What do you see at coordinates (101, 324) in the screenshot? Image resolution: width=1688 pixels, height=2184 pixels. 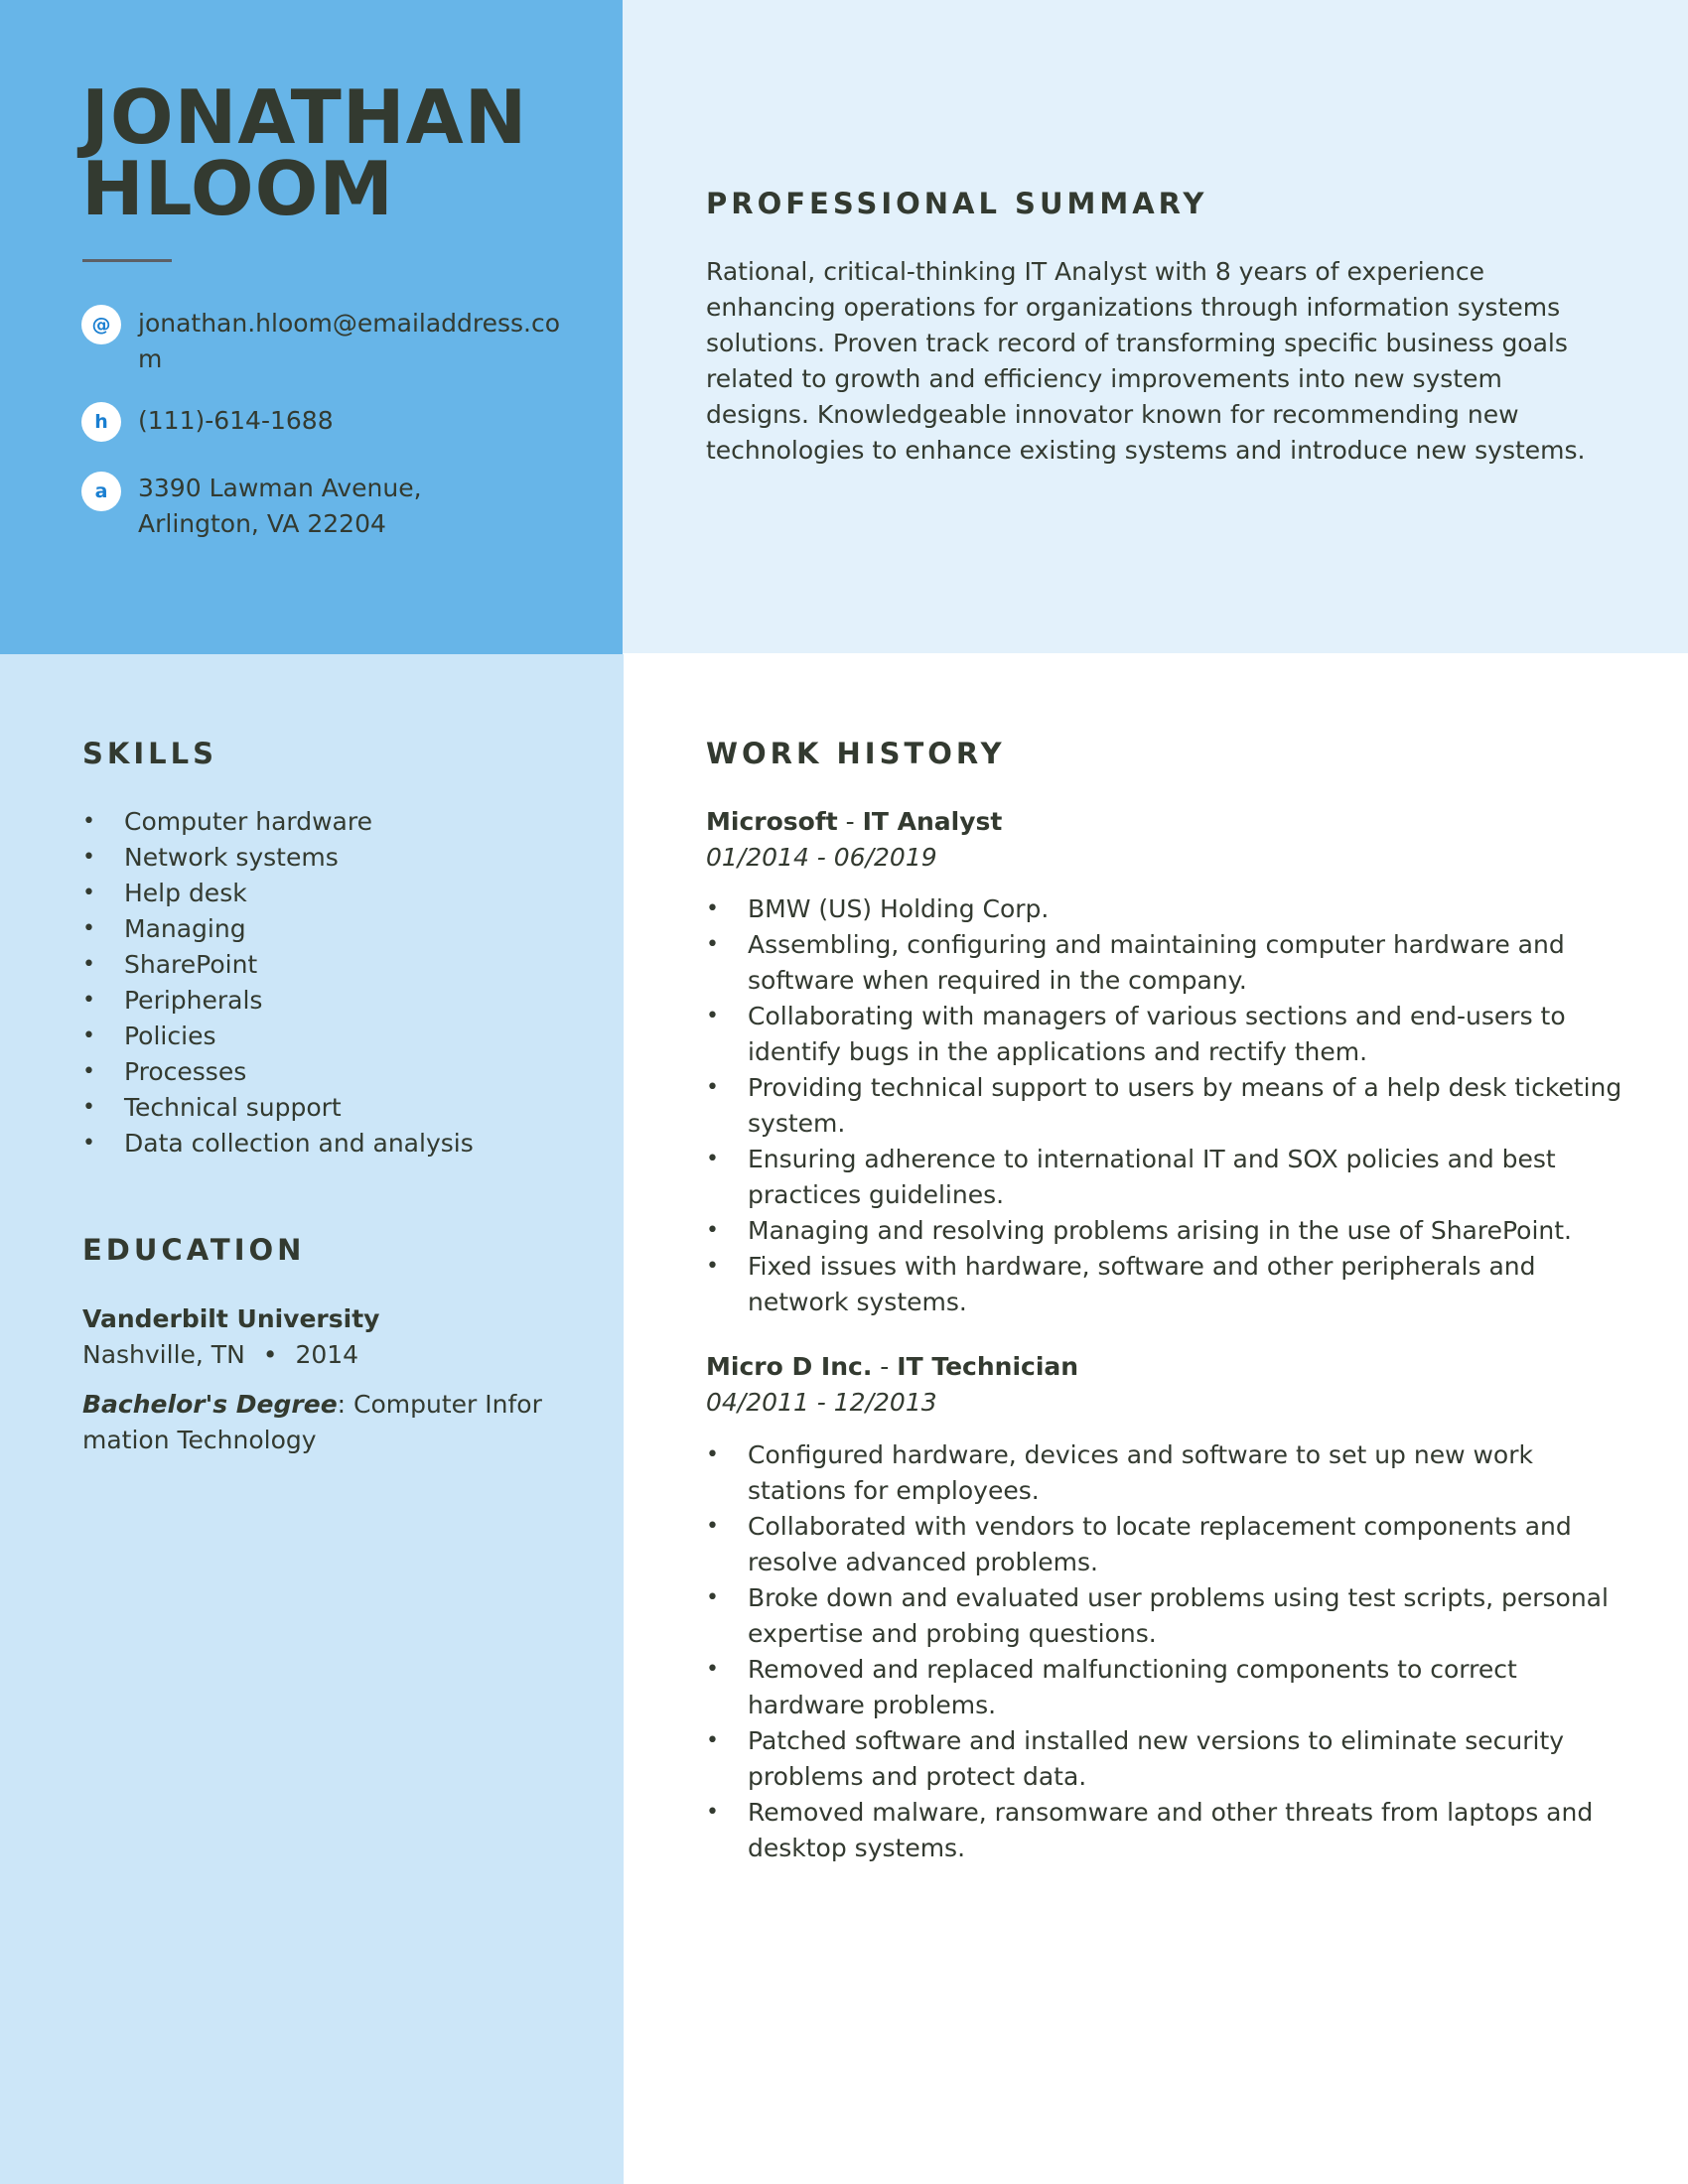 I see `email-icon: @` at bounding box center [101, 324].